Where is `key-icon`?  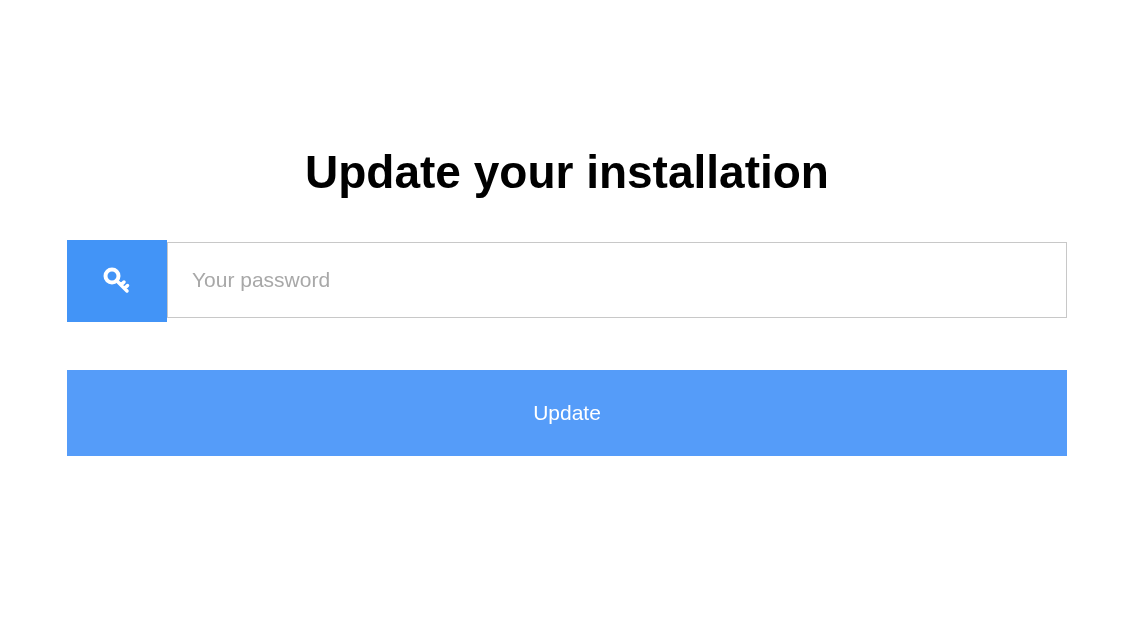 key-icon is located at coordinates (117, 281).